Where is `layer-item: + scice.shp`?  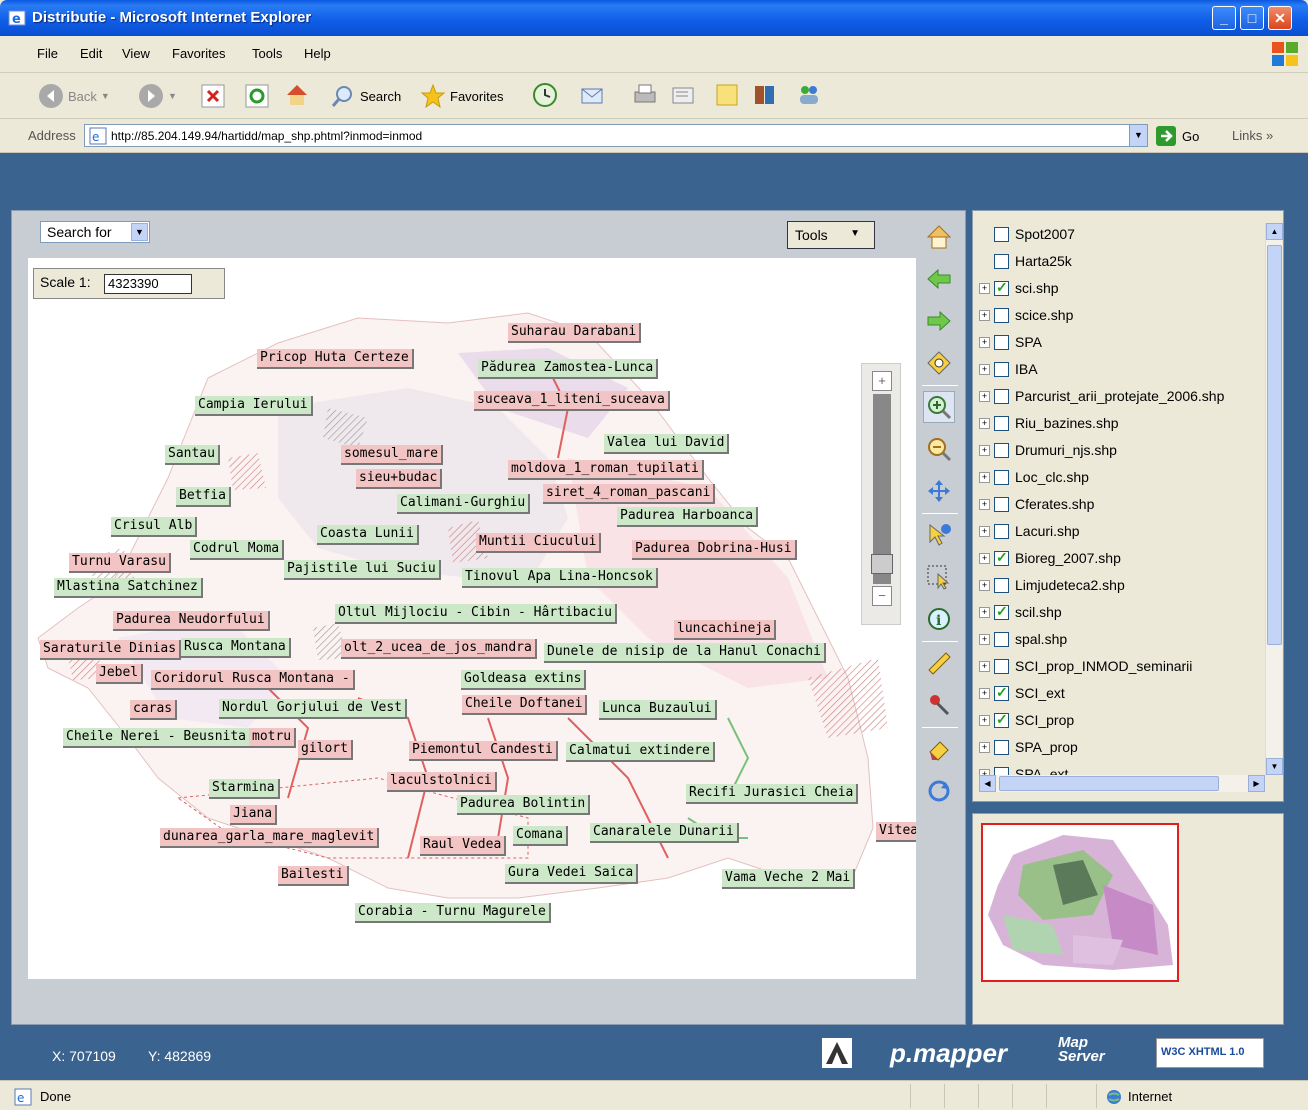 layer-item: + scice.shp is located at coordinates (1026, 315).